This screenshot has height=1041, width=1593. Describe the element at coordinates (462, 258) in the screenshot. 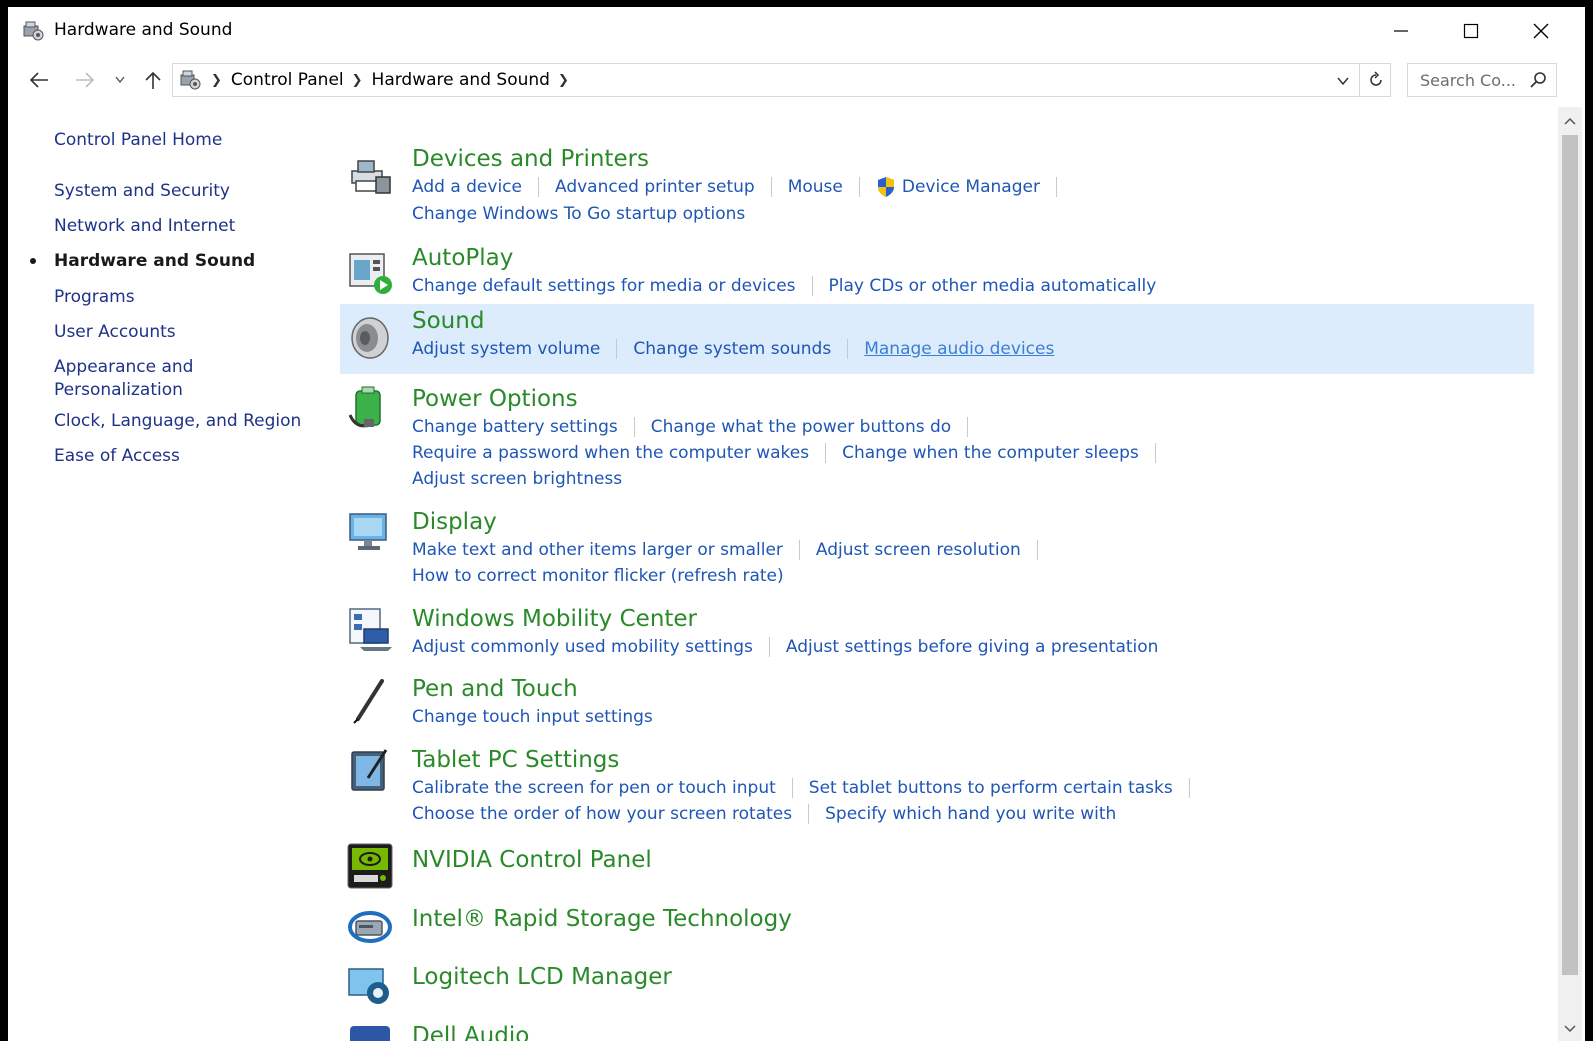

I see `category-title: AutoPlay` at that location.